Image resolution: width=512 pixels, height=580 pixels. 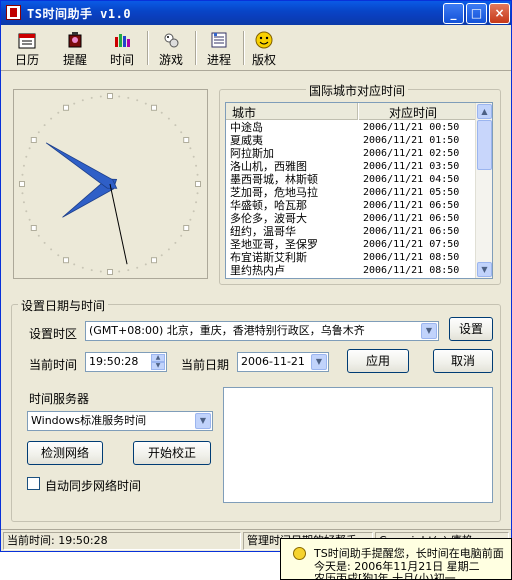 I want to click on server-label: 时间服务器, so click(x=59, y=399).